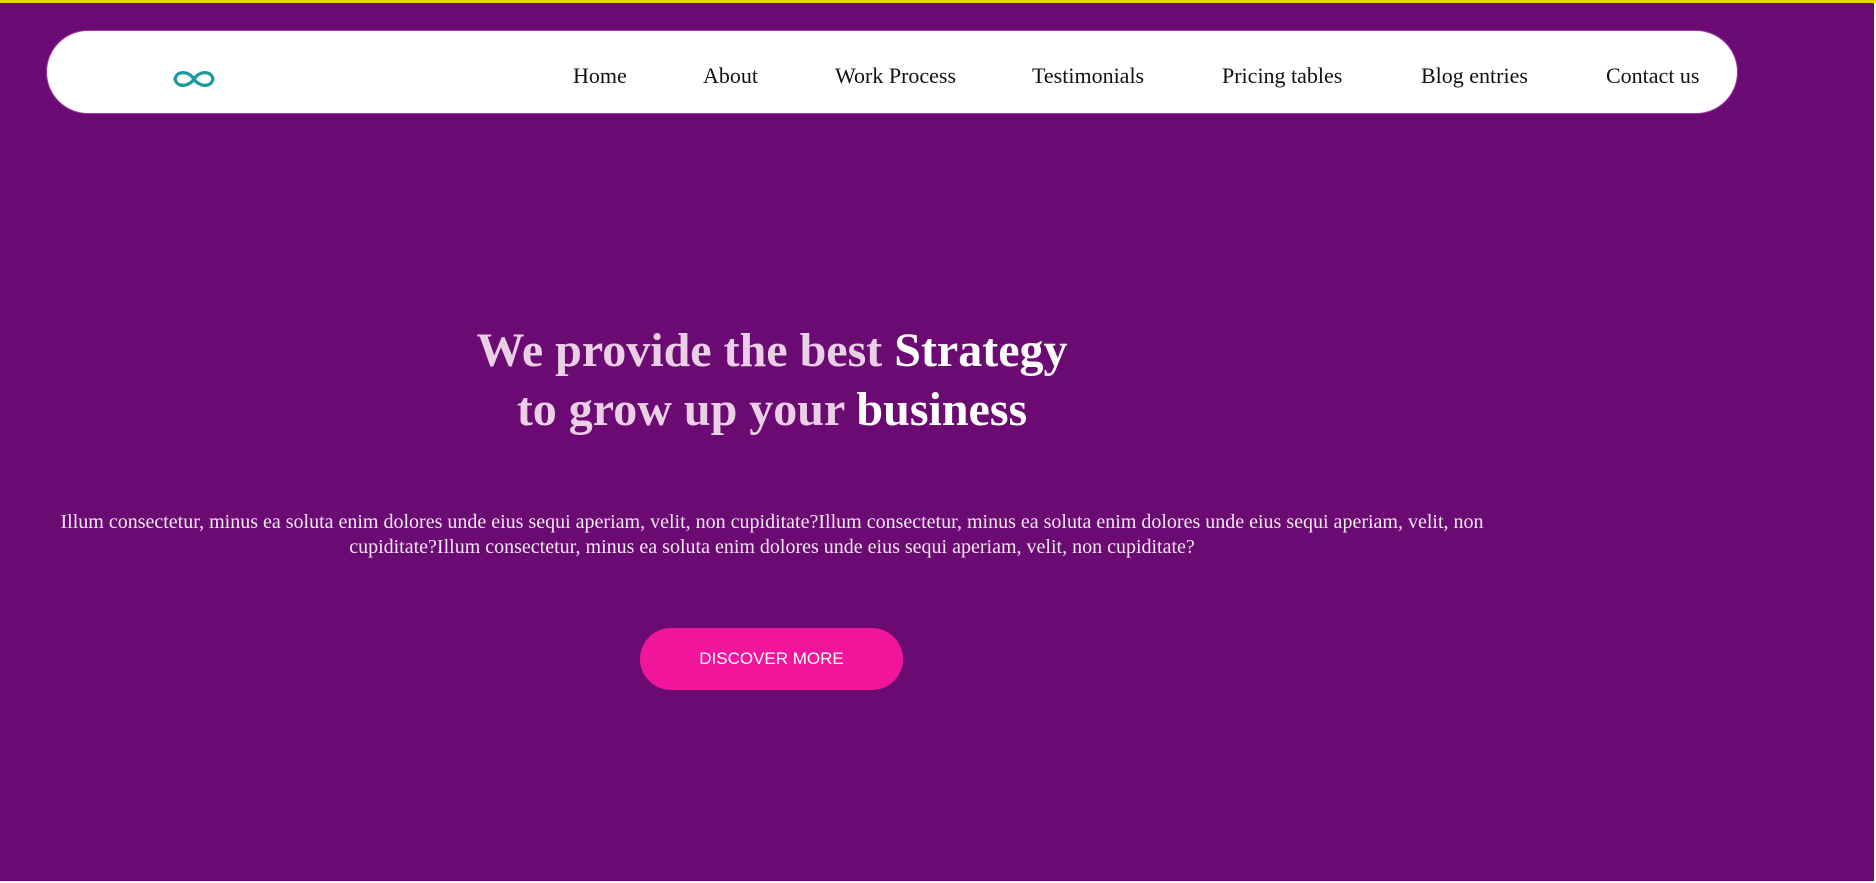 The image size is (1876, 883). I want to click on discover-more-label: DISCOVER MORE, so click(771, 658).